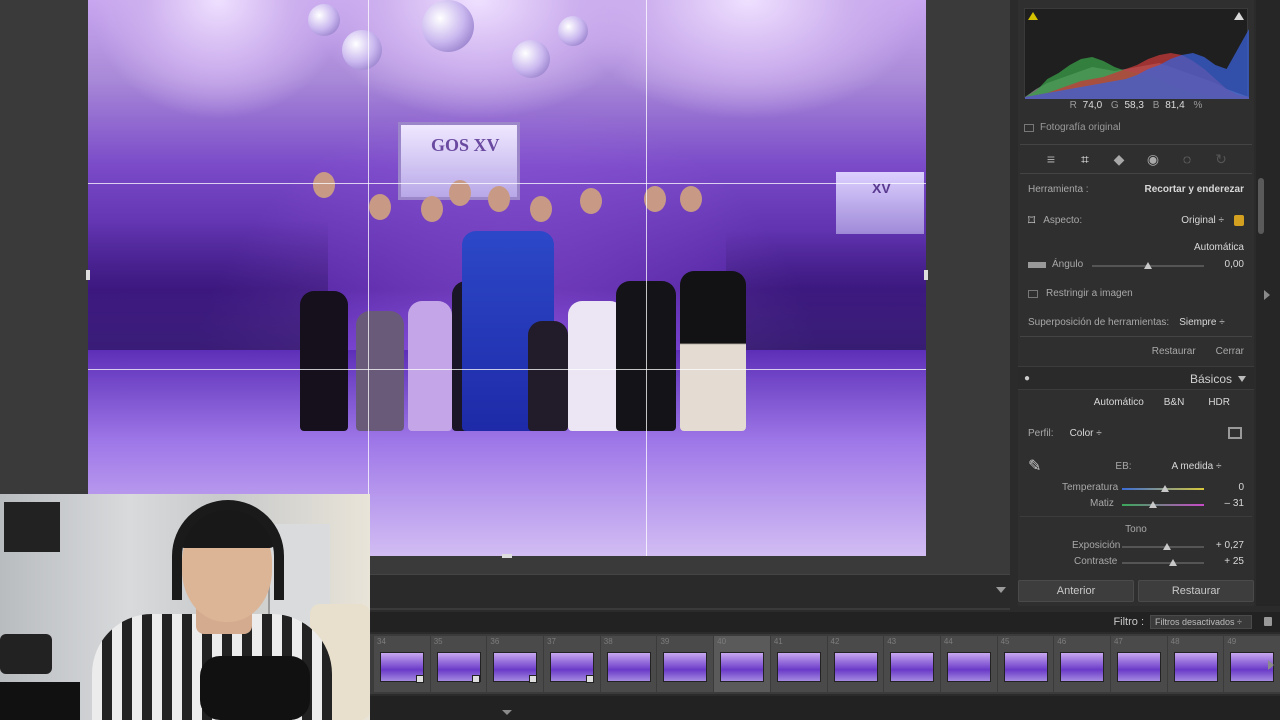 The image size is (1280, 720). Describe the element at coordinates (1219, 247) in the screenshot. I see `automatica-button: Automática` at that location.